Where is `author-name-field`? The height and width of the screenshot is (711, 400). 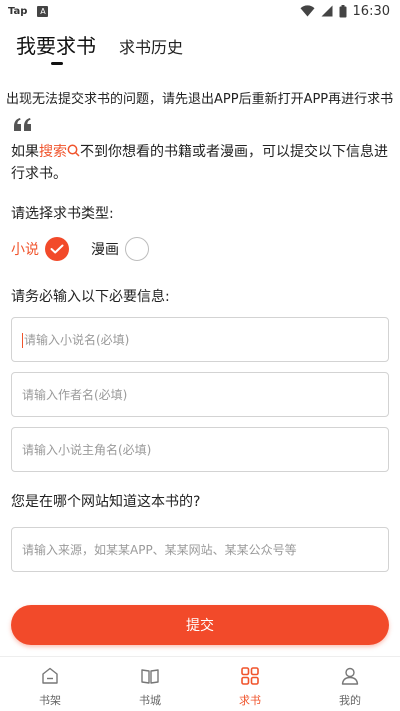
author-name-field is located at coordinates (200, 394).